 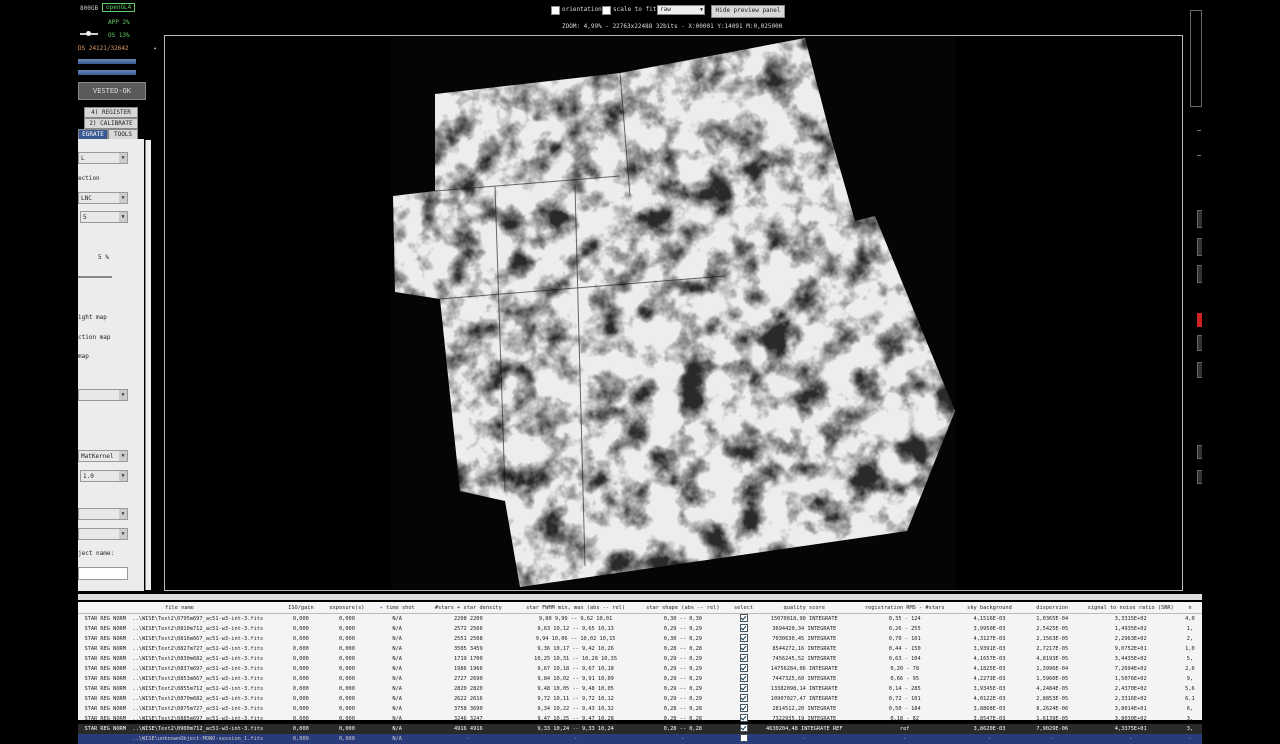 What do you see at coordinates (103, 534) in the screenshot?
I see `option-select-3: ▼` at bounding box center [103, 534].